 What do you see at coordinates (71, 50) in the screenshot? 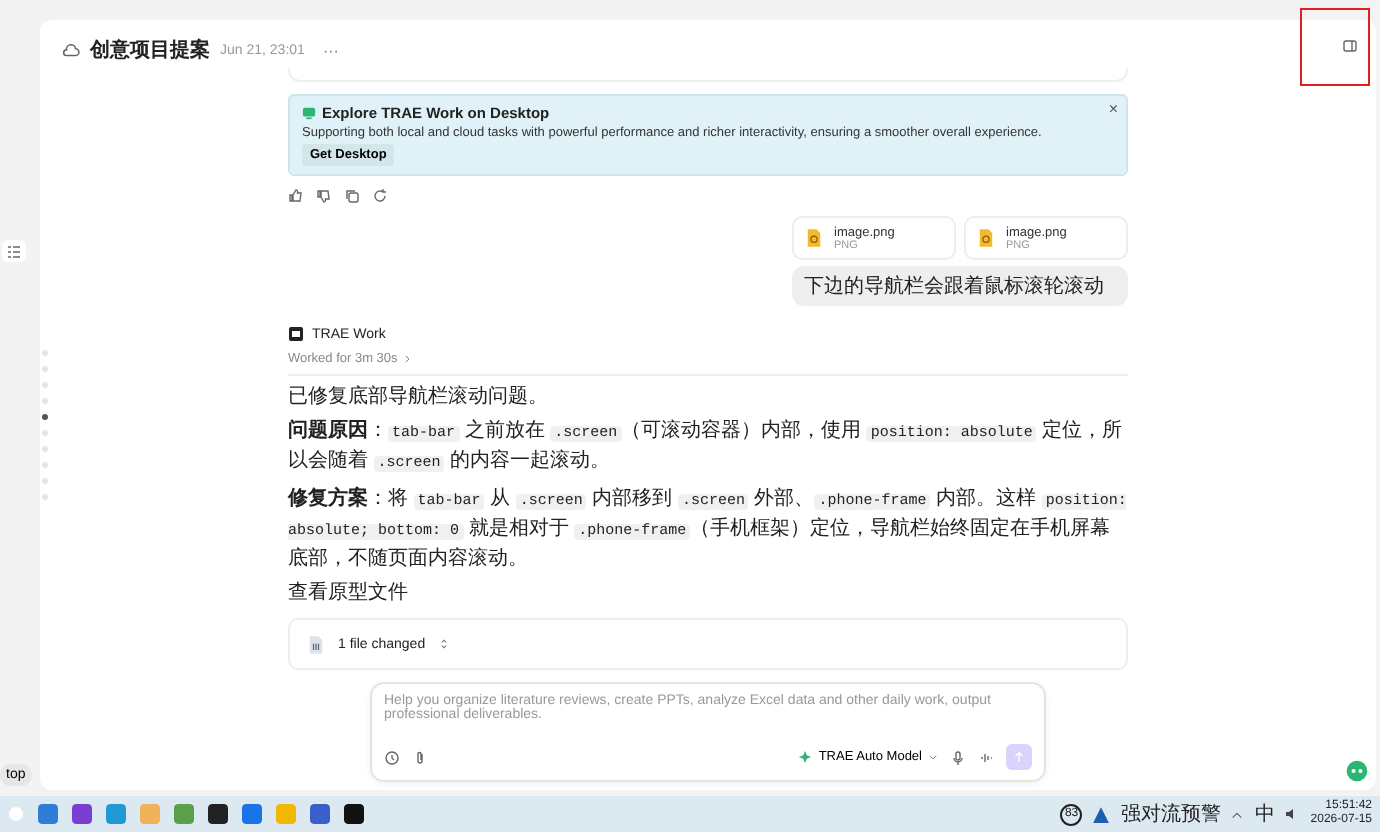
I see `cloud-icon` at bounding box center [71, 50].